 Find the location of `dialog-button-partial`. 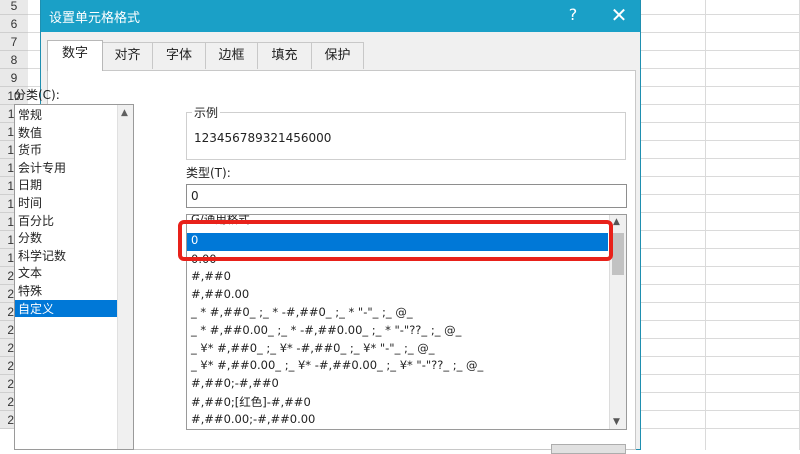

dialog-button-partial is located at coordinates (588, 449).